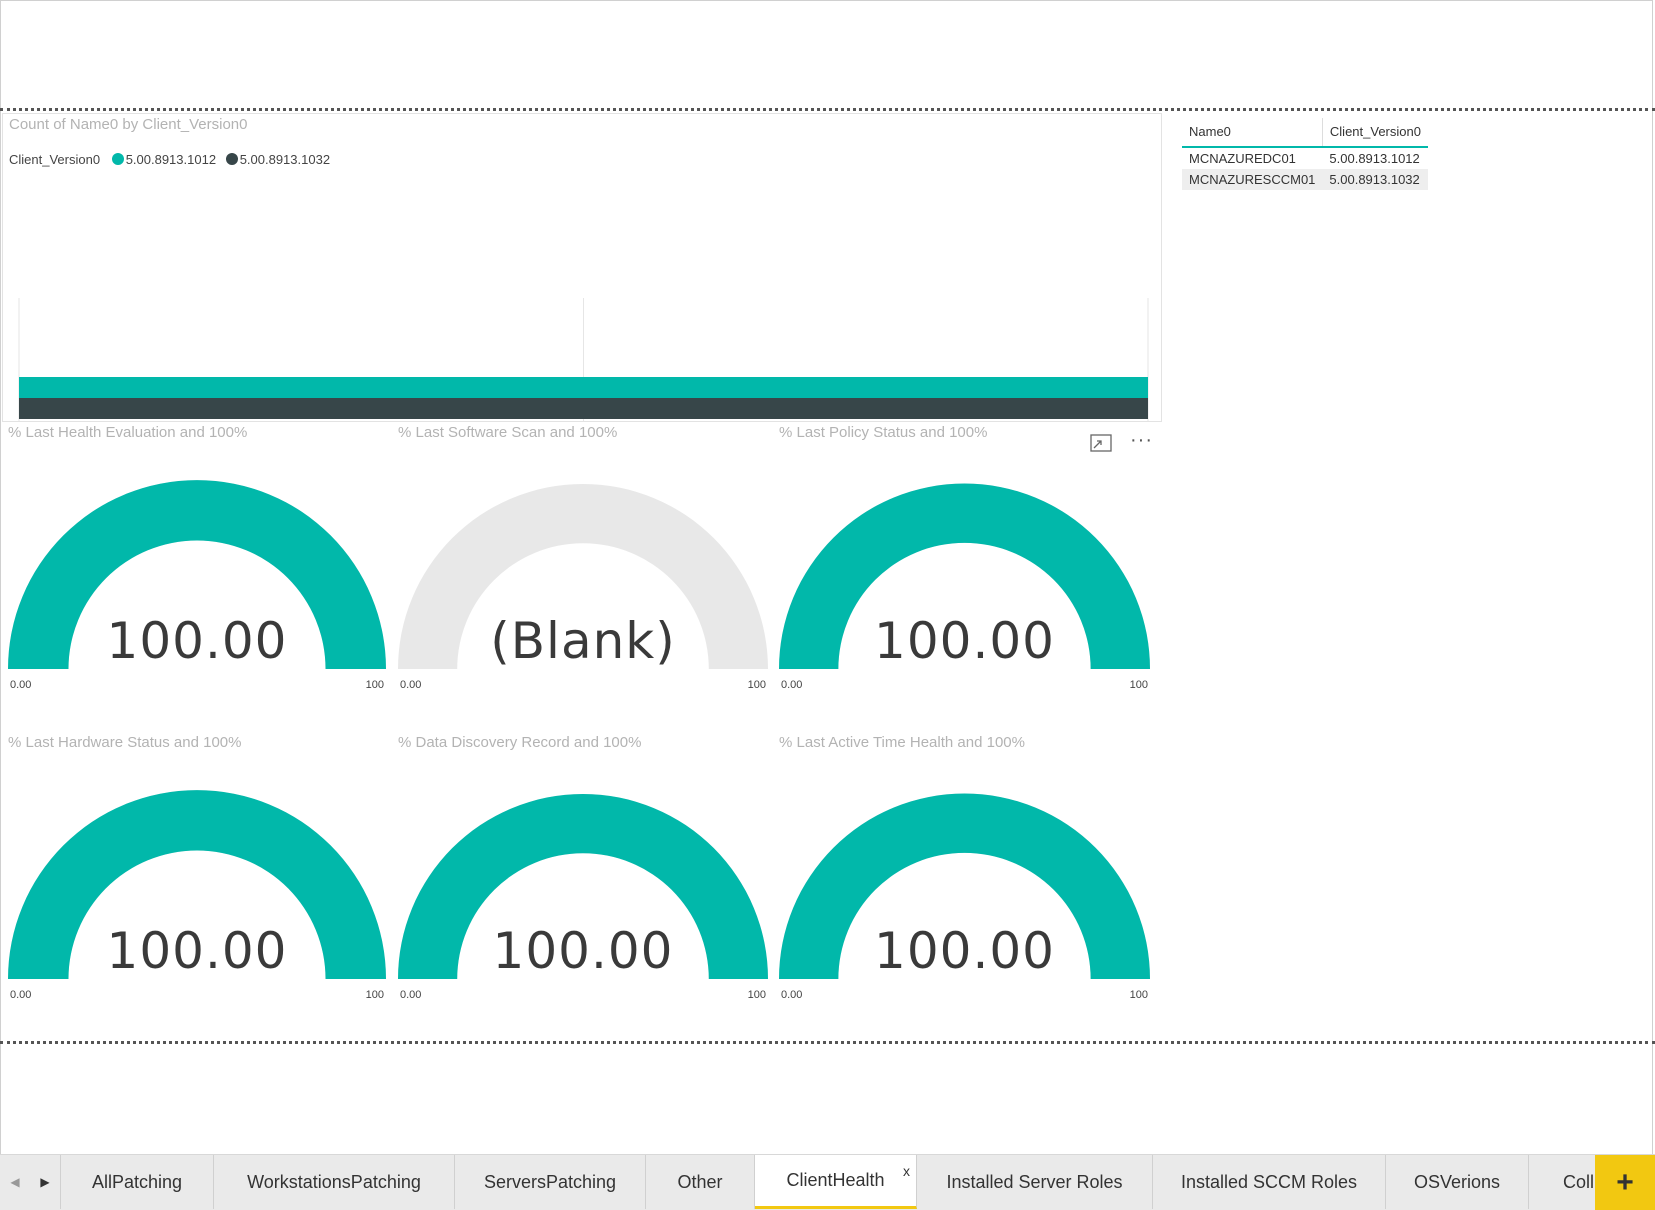  I want to click on close-tab-icon: x, so click(906, 1171).